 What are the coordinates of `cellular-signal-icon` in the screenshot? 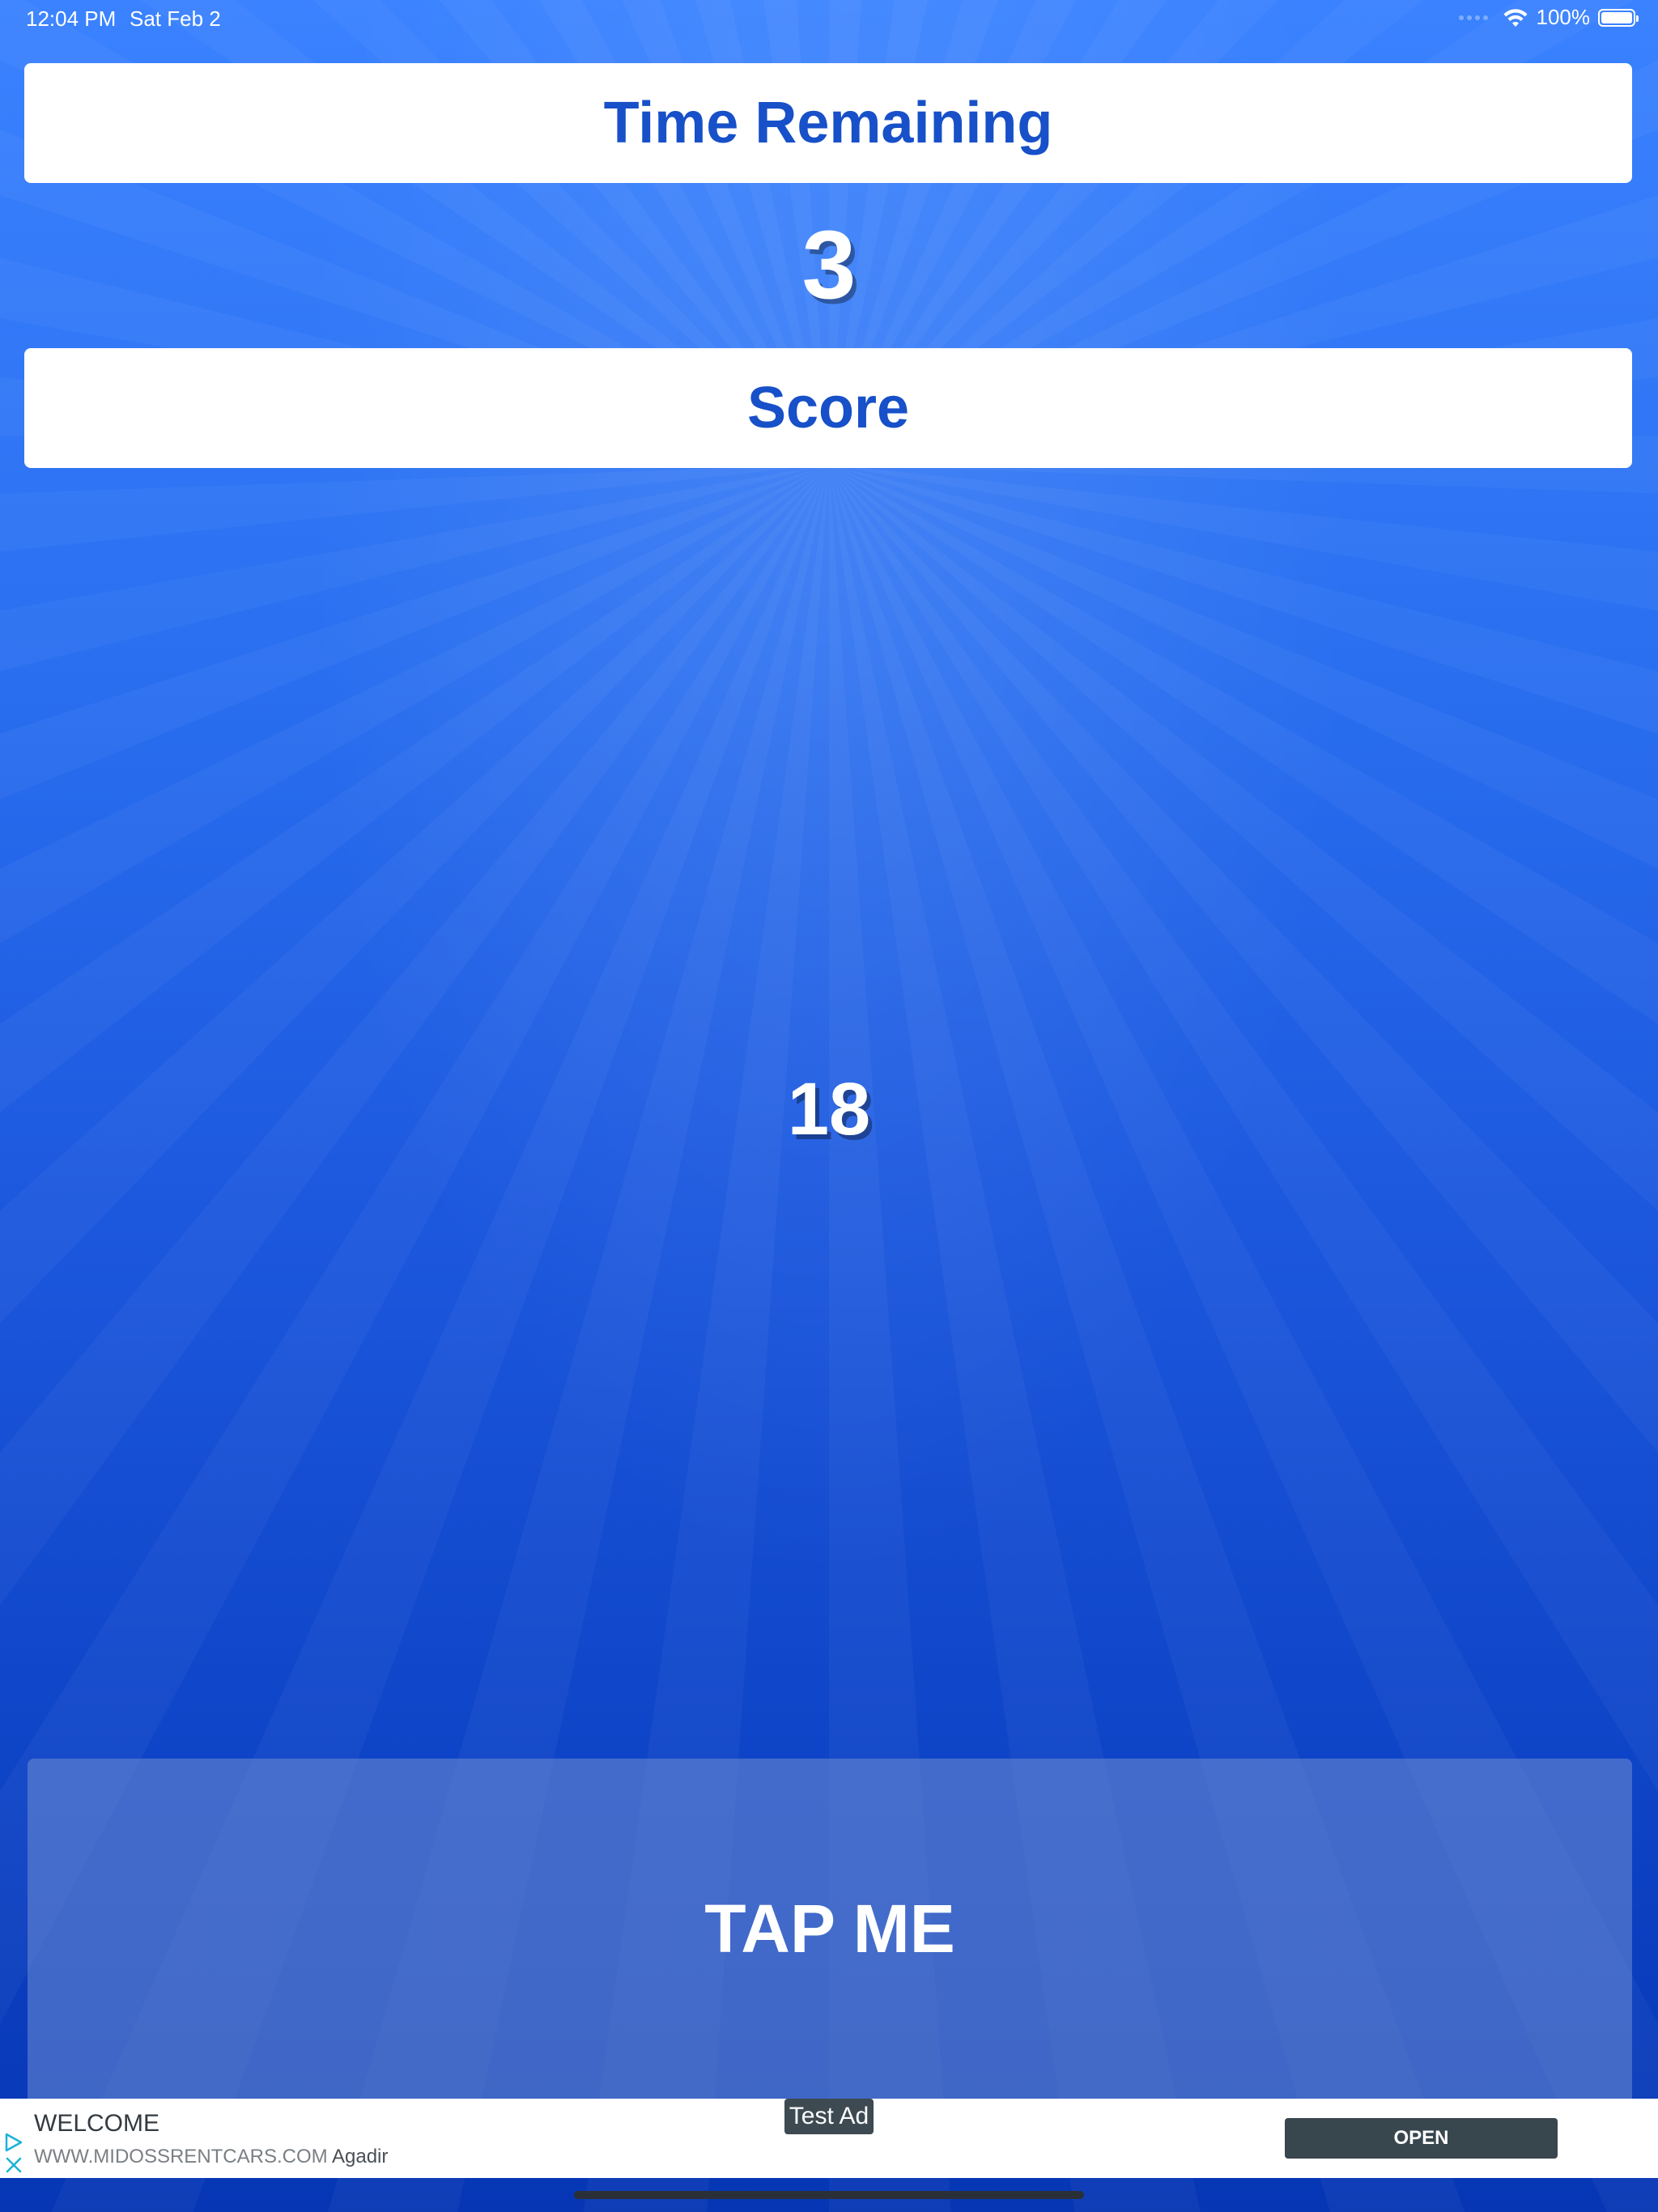 It's located at (1473, 18).